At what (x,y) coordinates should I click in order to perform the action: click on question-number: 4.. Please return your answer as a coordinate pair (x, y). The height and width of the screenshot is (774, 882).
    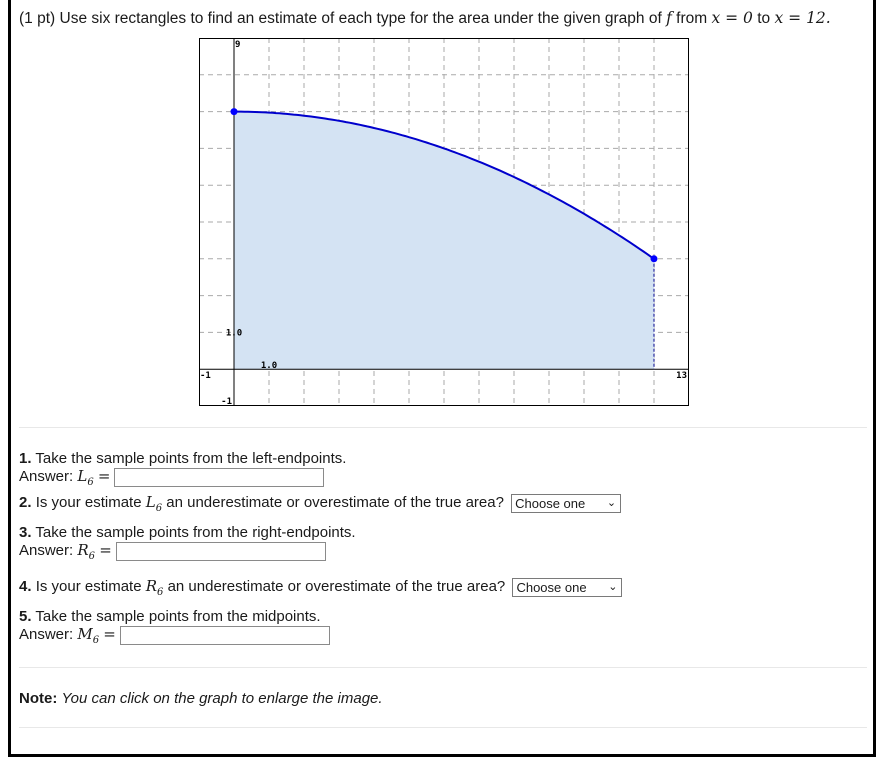
    Looking at the image, I should click on (25, 586).